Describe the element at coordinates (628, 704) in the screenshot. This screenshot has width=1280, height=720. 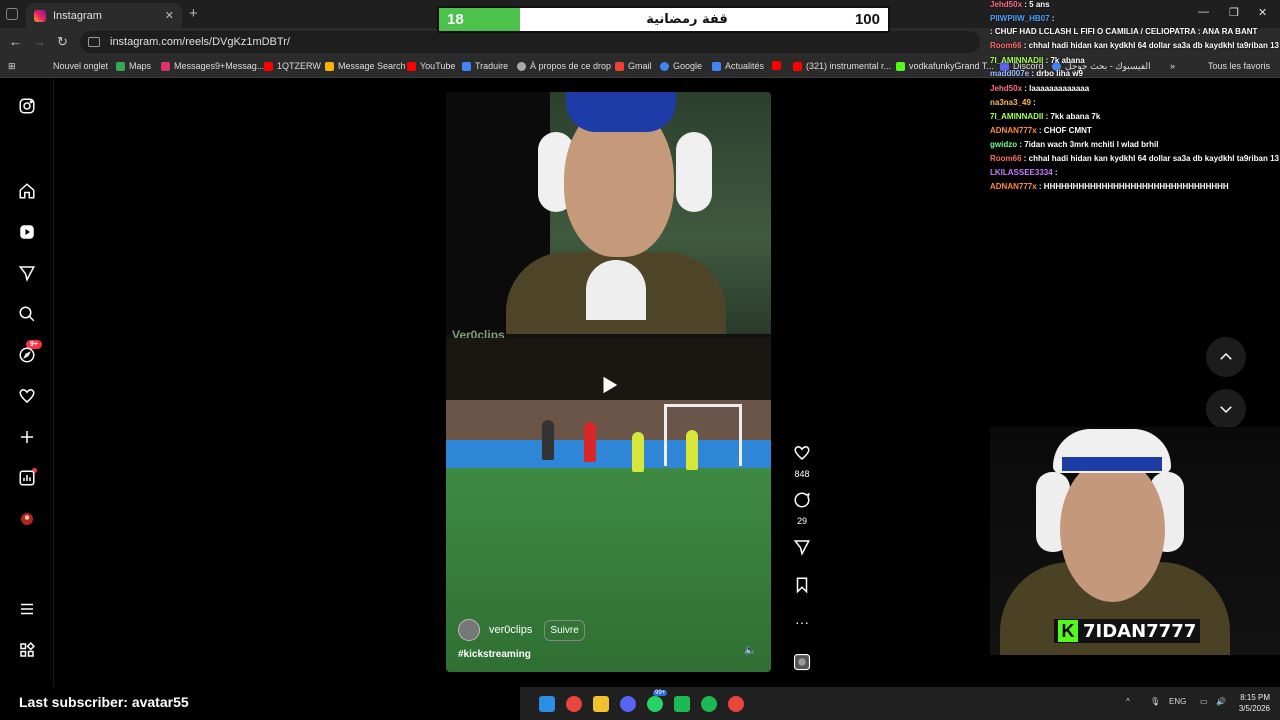
I see `discord-icon` at that location.